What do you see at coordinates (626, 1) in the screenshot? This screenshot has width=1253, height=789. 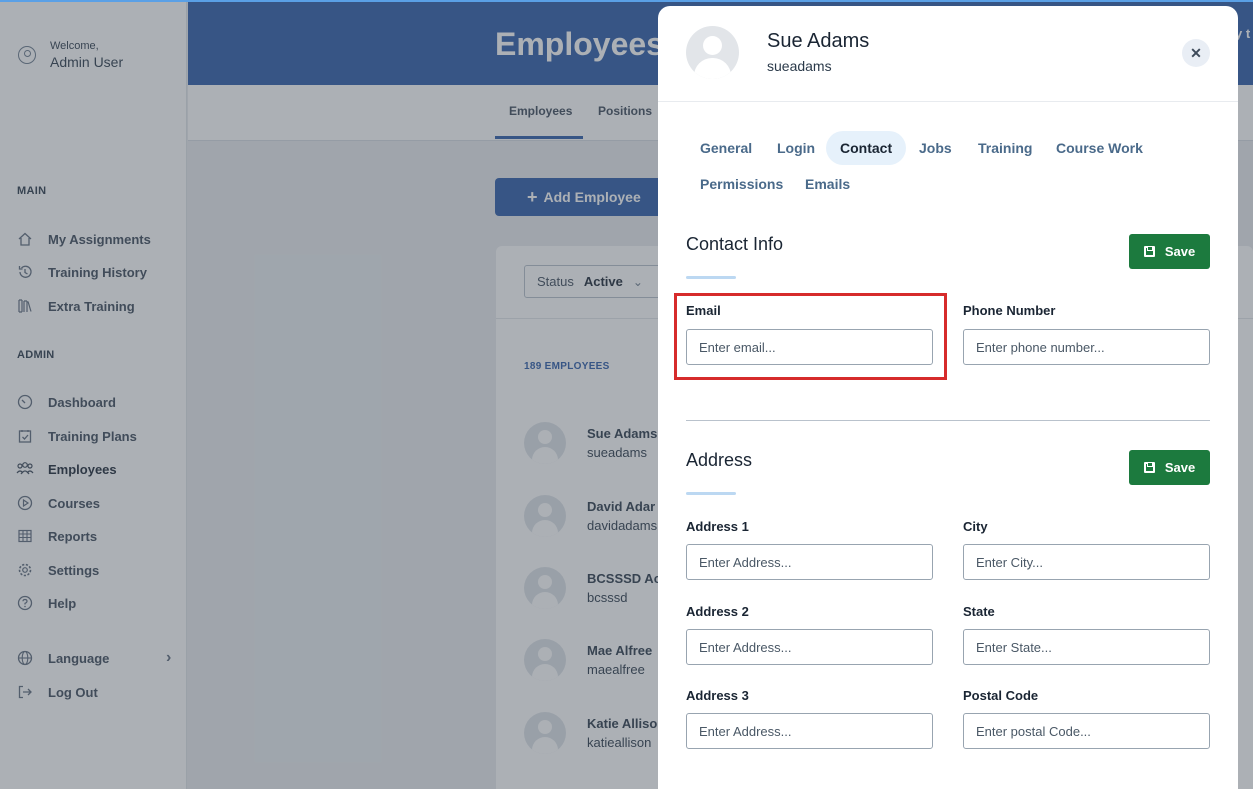 I see `top-accent-line` at bounding box center [626, 1].